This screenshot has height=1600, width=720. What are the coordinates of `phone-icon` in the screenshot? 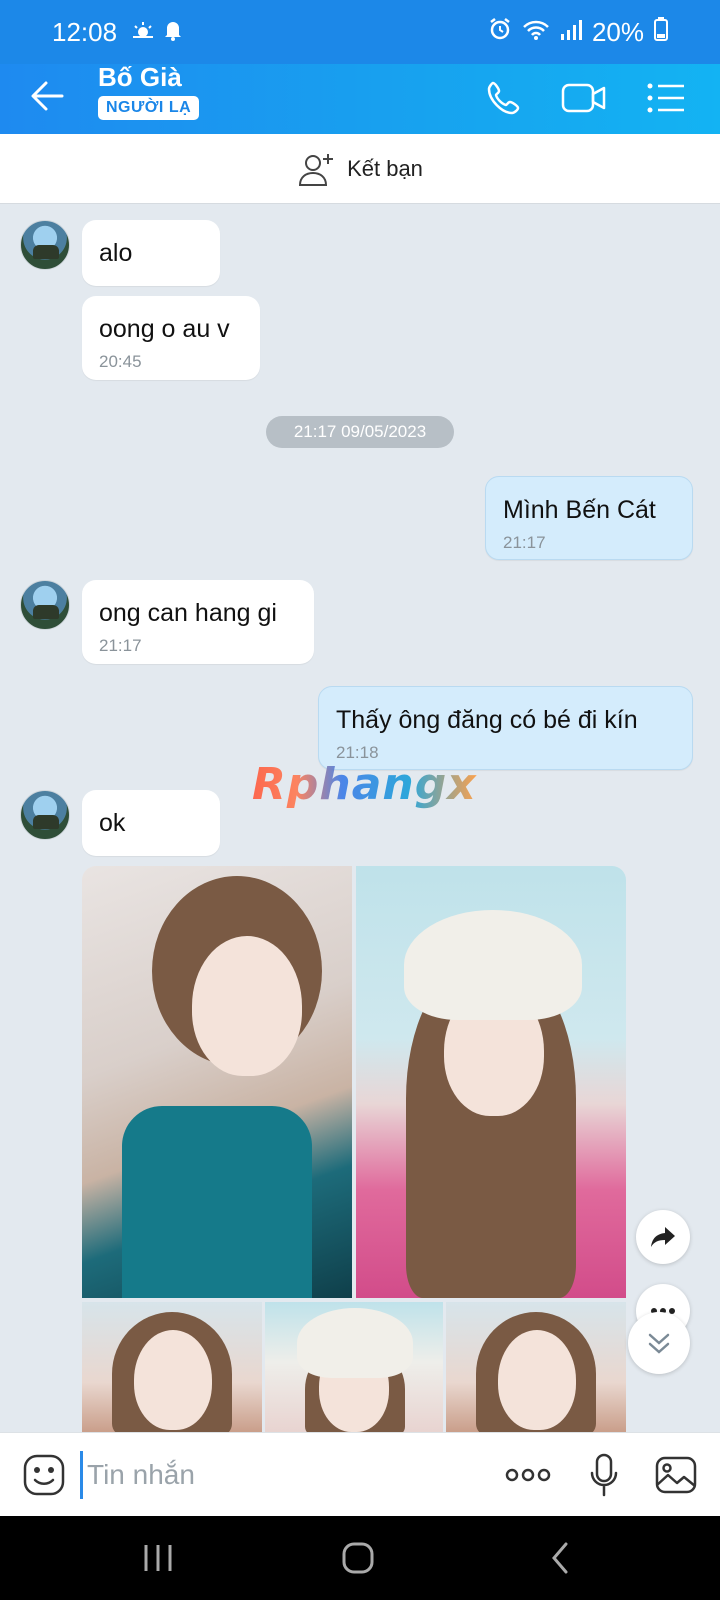 It's located at (503, 98).